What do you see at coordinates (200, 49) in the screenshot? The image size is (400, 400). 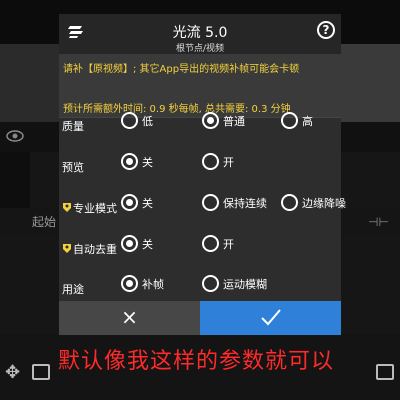 I see `dialog-subtitle: 根节点/视频` at bounding box center [200, 49].